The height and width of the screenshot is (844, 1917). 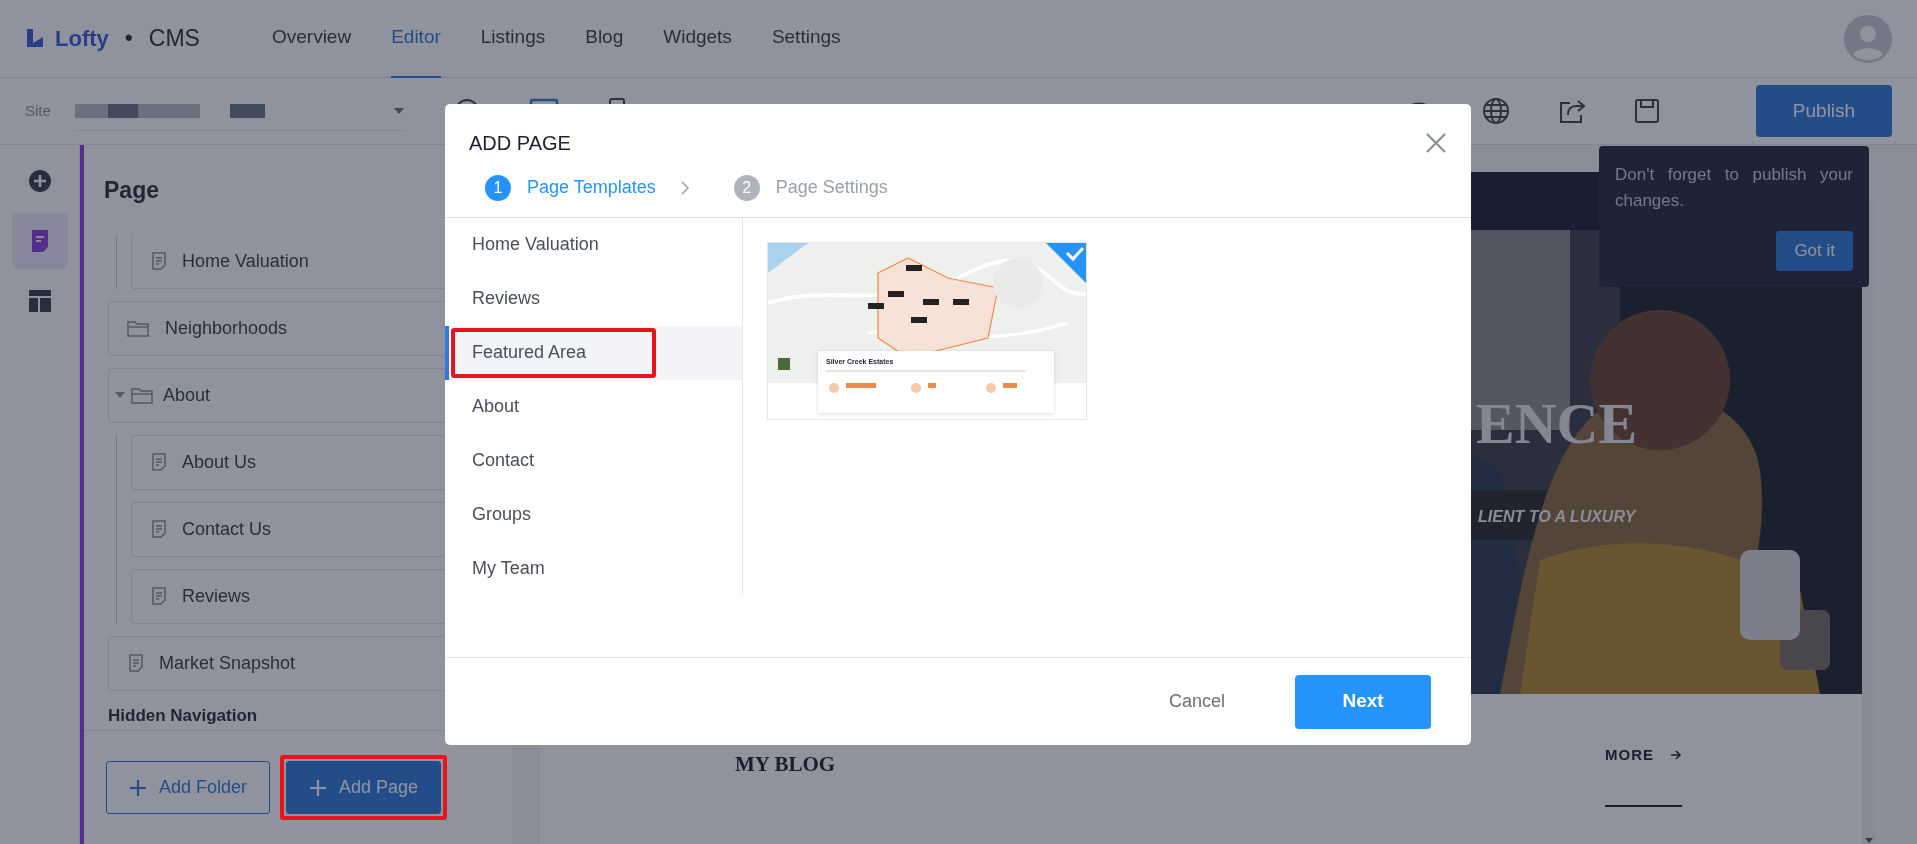 What do you see at coordinates (39, 181) in the screenshot?
I see `add-icon` at bounding box center [39, 181].